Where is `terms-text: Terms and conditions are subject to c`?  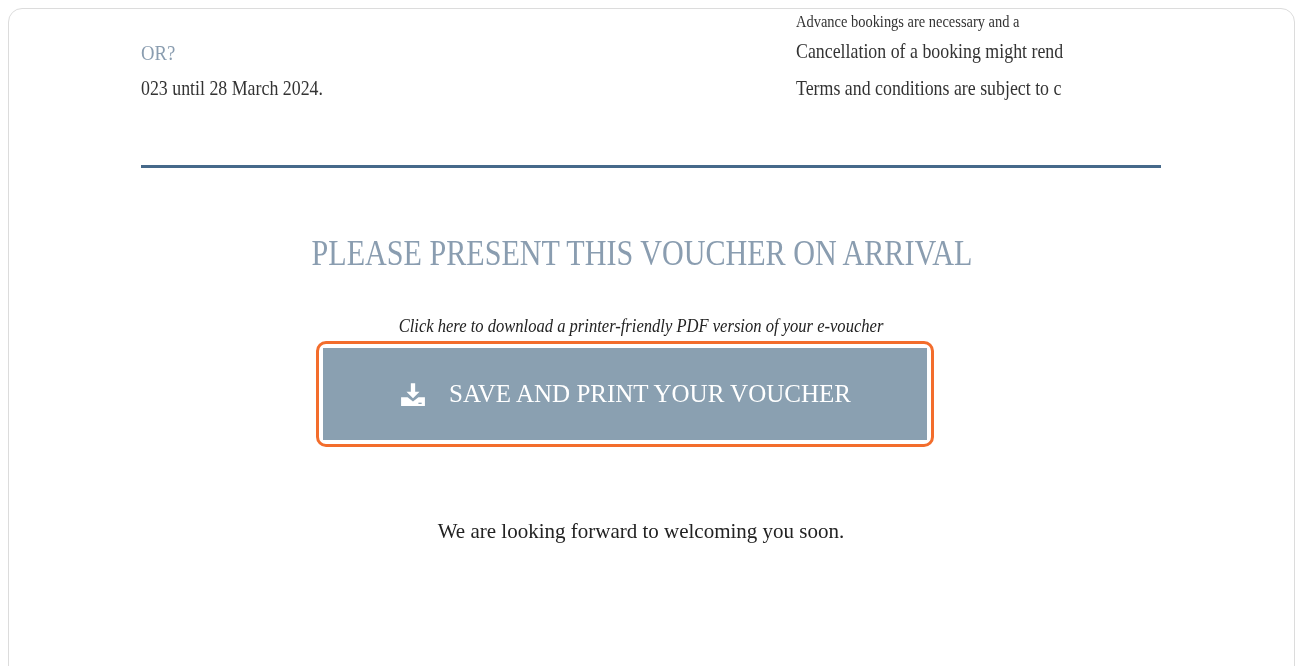 terms-text: Terms and conditions are subject to c is located at coordinates (929, 88).